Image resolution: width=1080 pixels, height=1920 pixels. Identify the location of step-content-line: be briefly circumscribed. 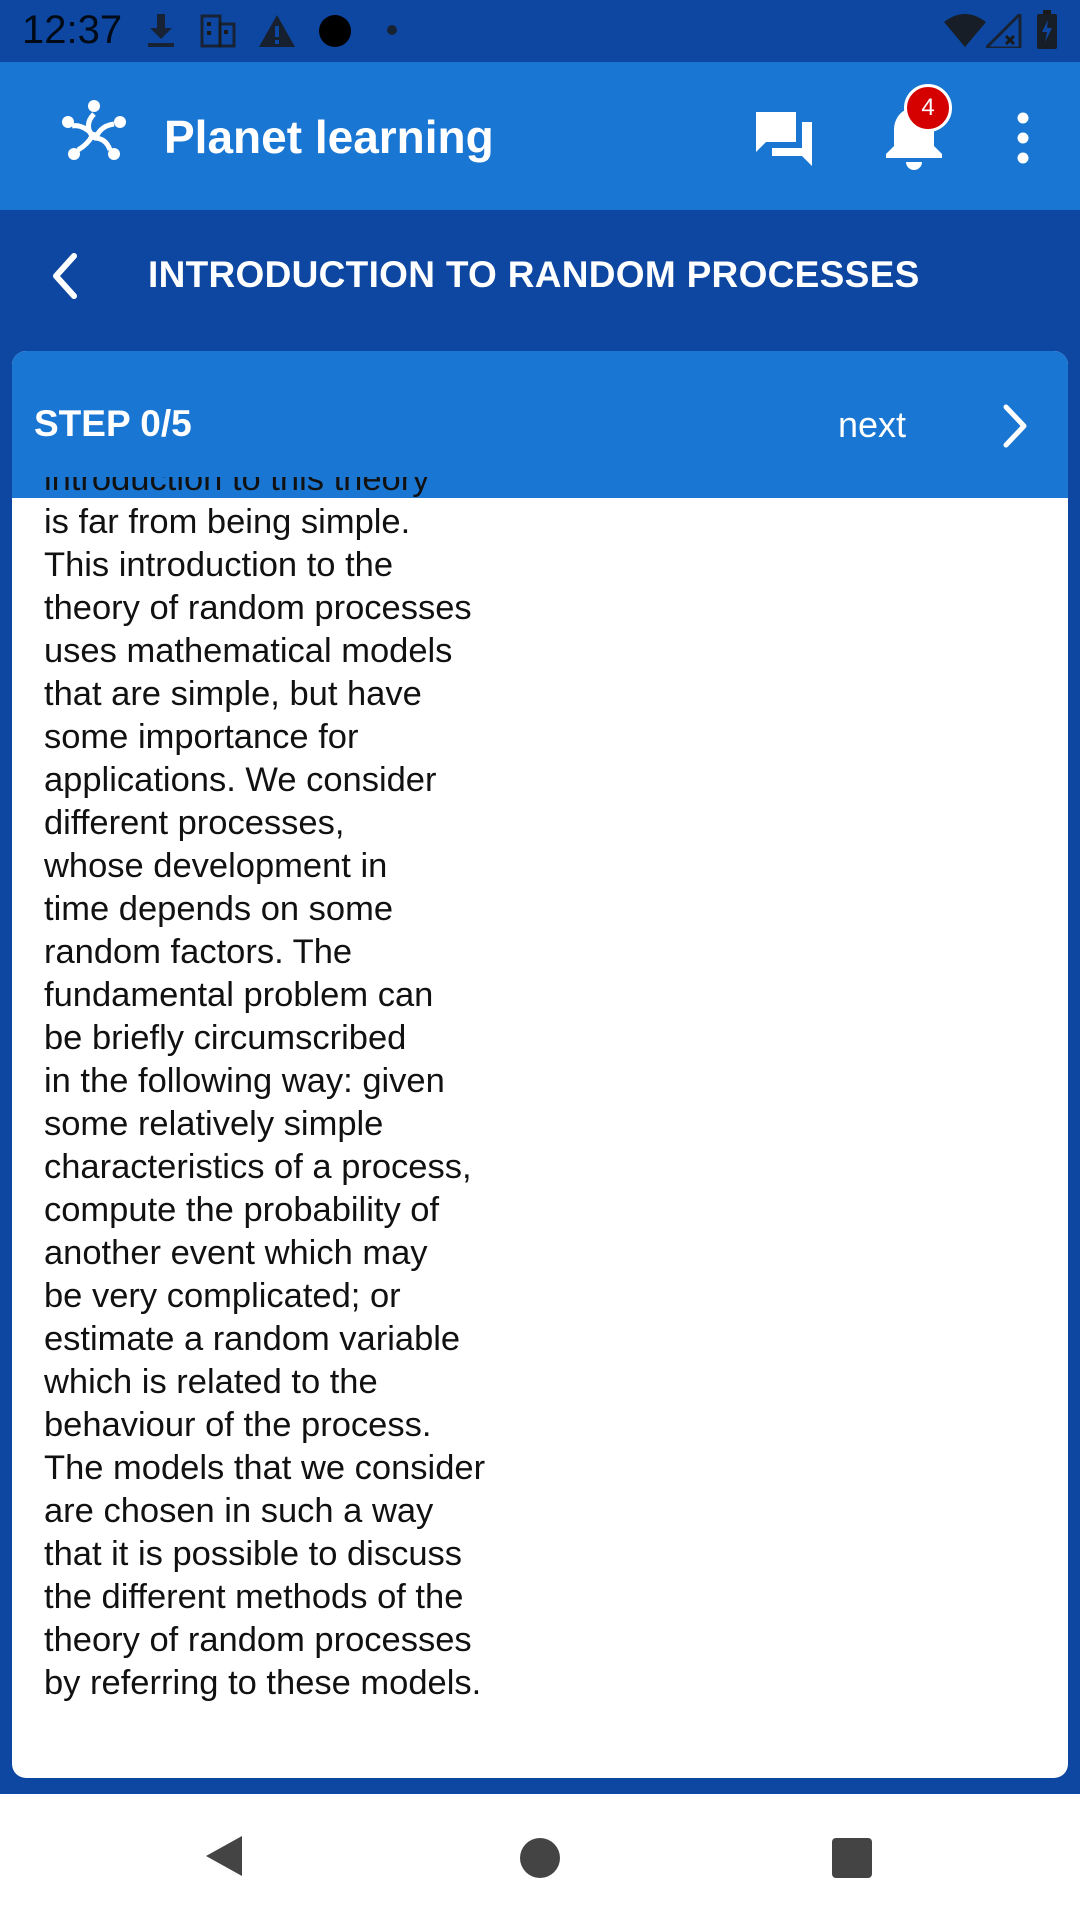
(225, 1038).